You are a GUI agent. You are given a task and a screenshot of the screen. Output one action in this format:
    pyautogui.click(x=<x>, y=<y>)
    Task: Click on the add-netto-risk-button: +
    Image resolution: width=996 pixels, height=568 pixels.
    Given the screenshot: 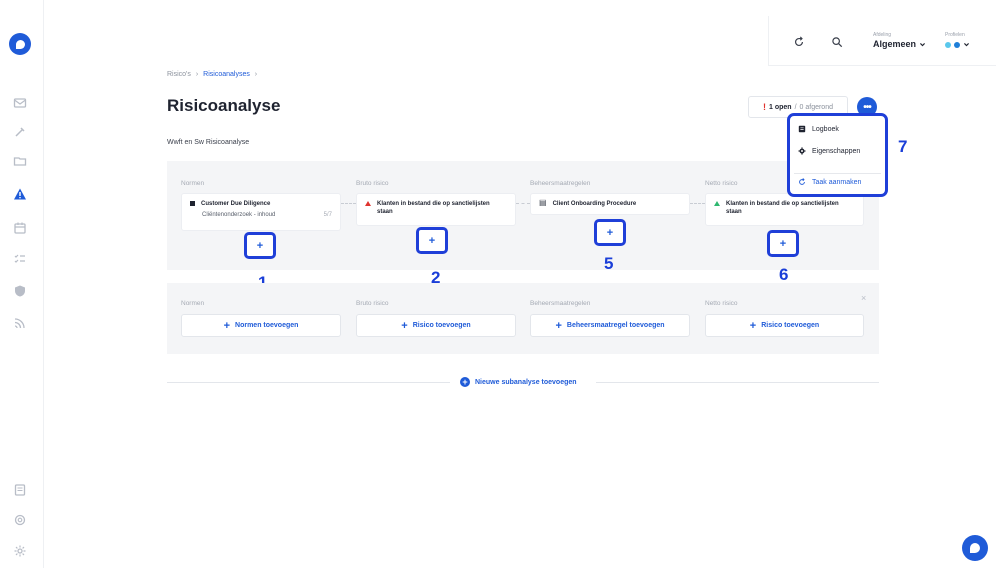 What is the action you would take?
    pyautogui.click(x=783, y=243)
    